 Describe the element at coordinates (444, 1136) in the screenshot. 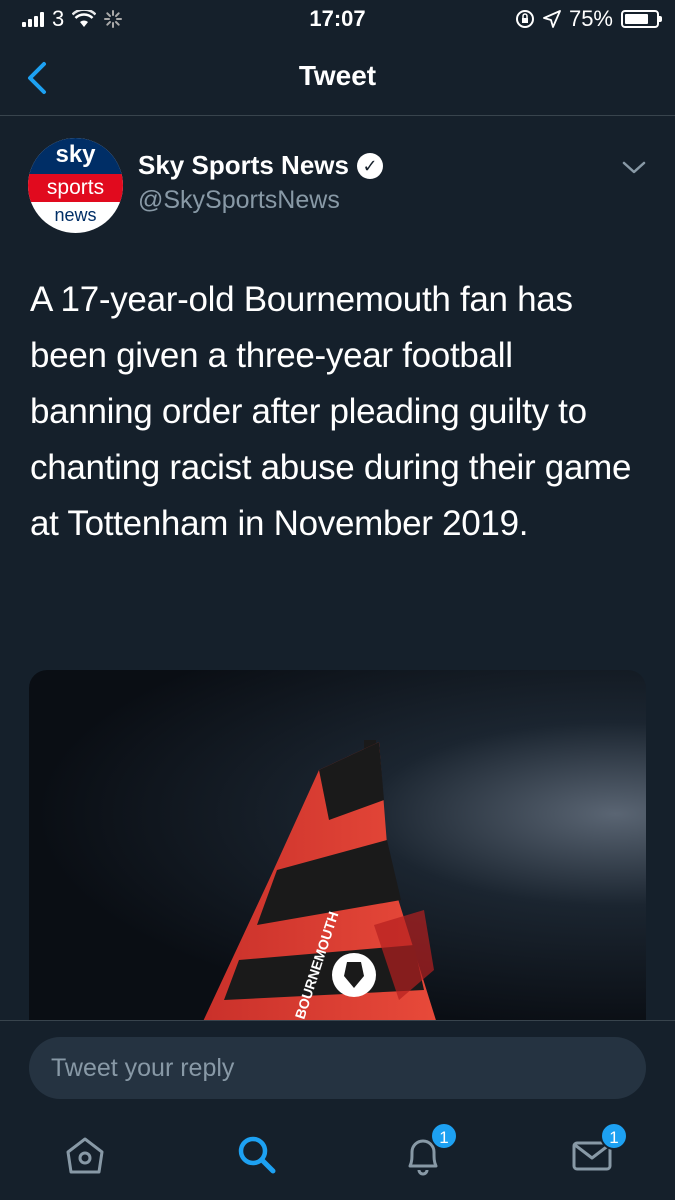

I see `notifications-badge: 1` at that location.